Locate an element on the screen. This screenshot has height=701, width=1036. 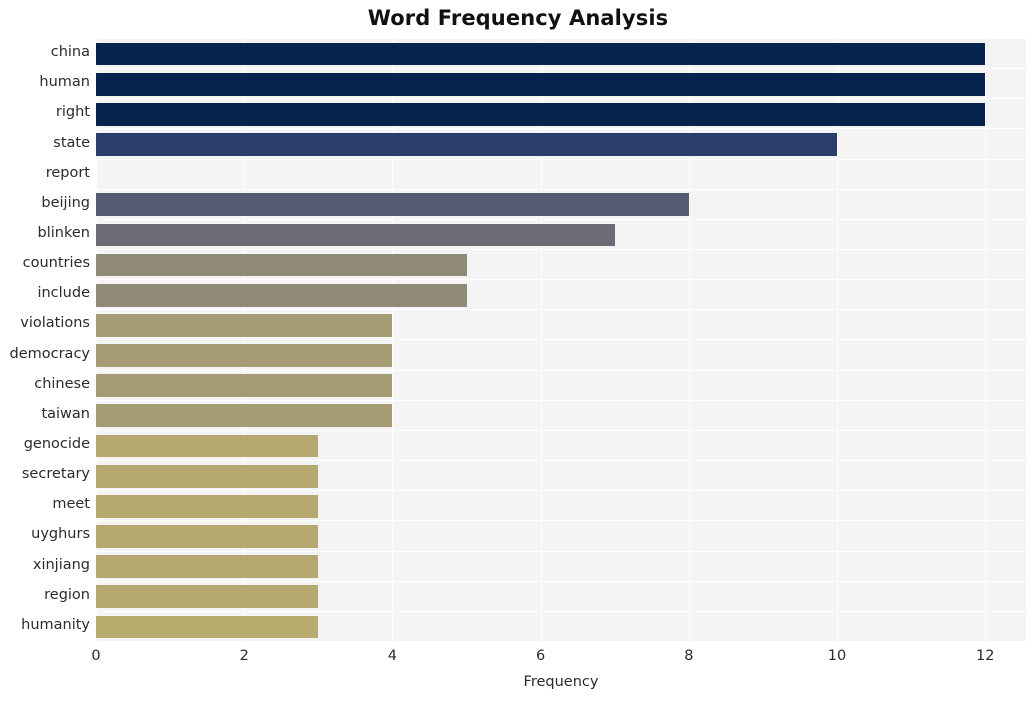
y-tick-label: report is located at coordinates (67, 172).